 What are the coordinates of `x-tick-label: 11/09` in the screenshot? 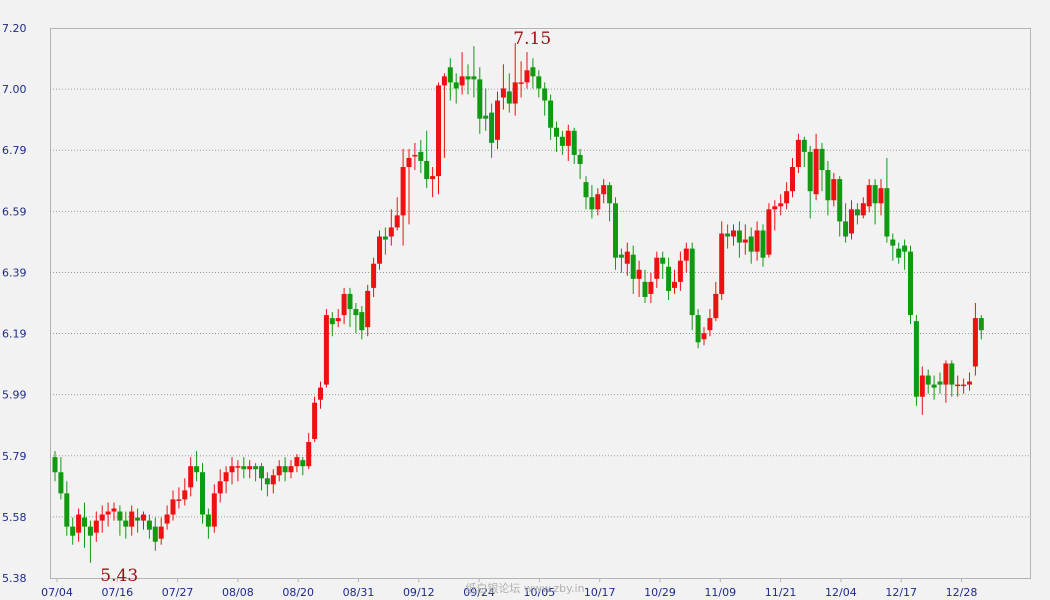 It's located at (720, 592).